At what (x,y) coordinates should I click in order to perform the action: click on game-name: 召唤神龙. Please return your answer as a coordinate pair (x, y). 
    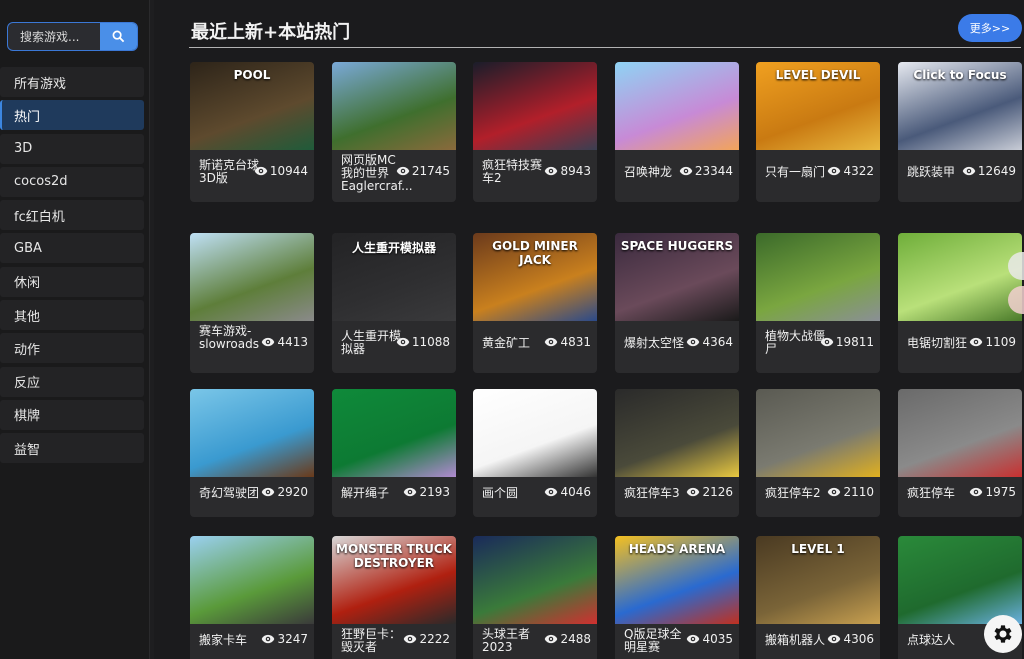
    Looking at the image, I should click on (655, 172).